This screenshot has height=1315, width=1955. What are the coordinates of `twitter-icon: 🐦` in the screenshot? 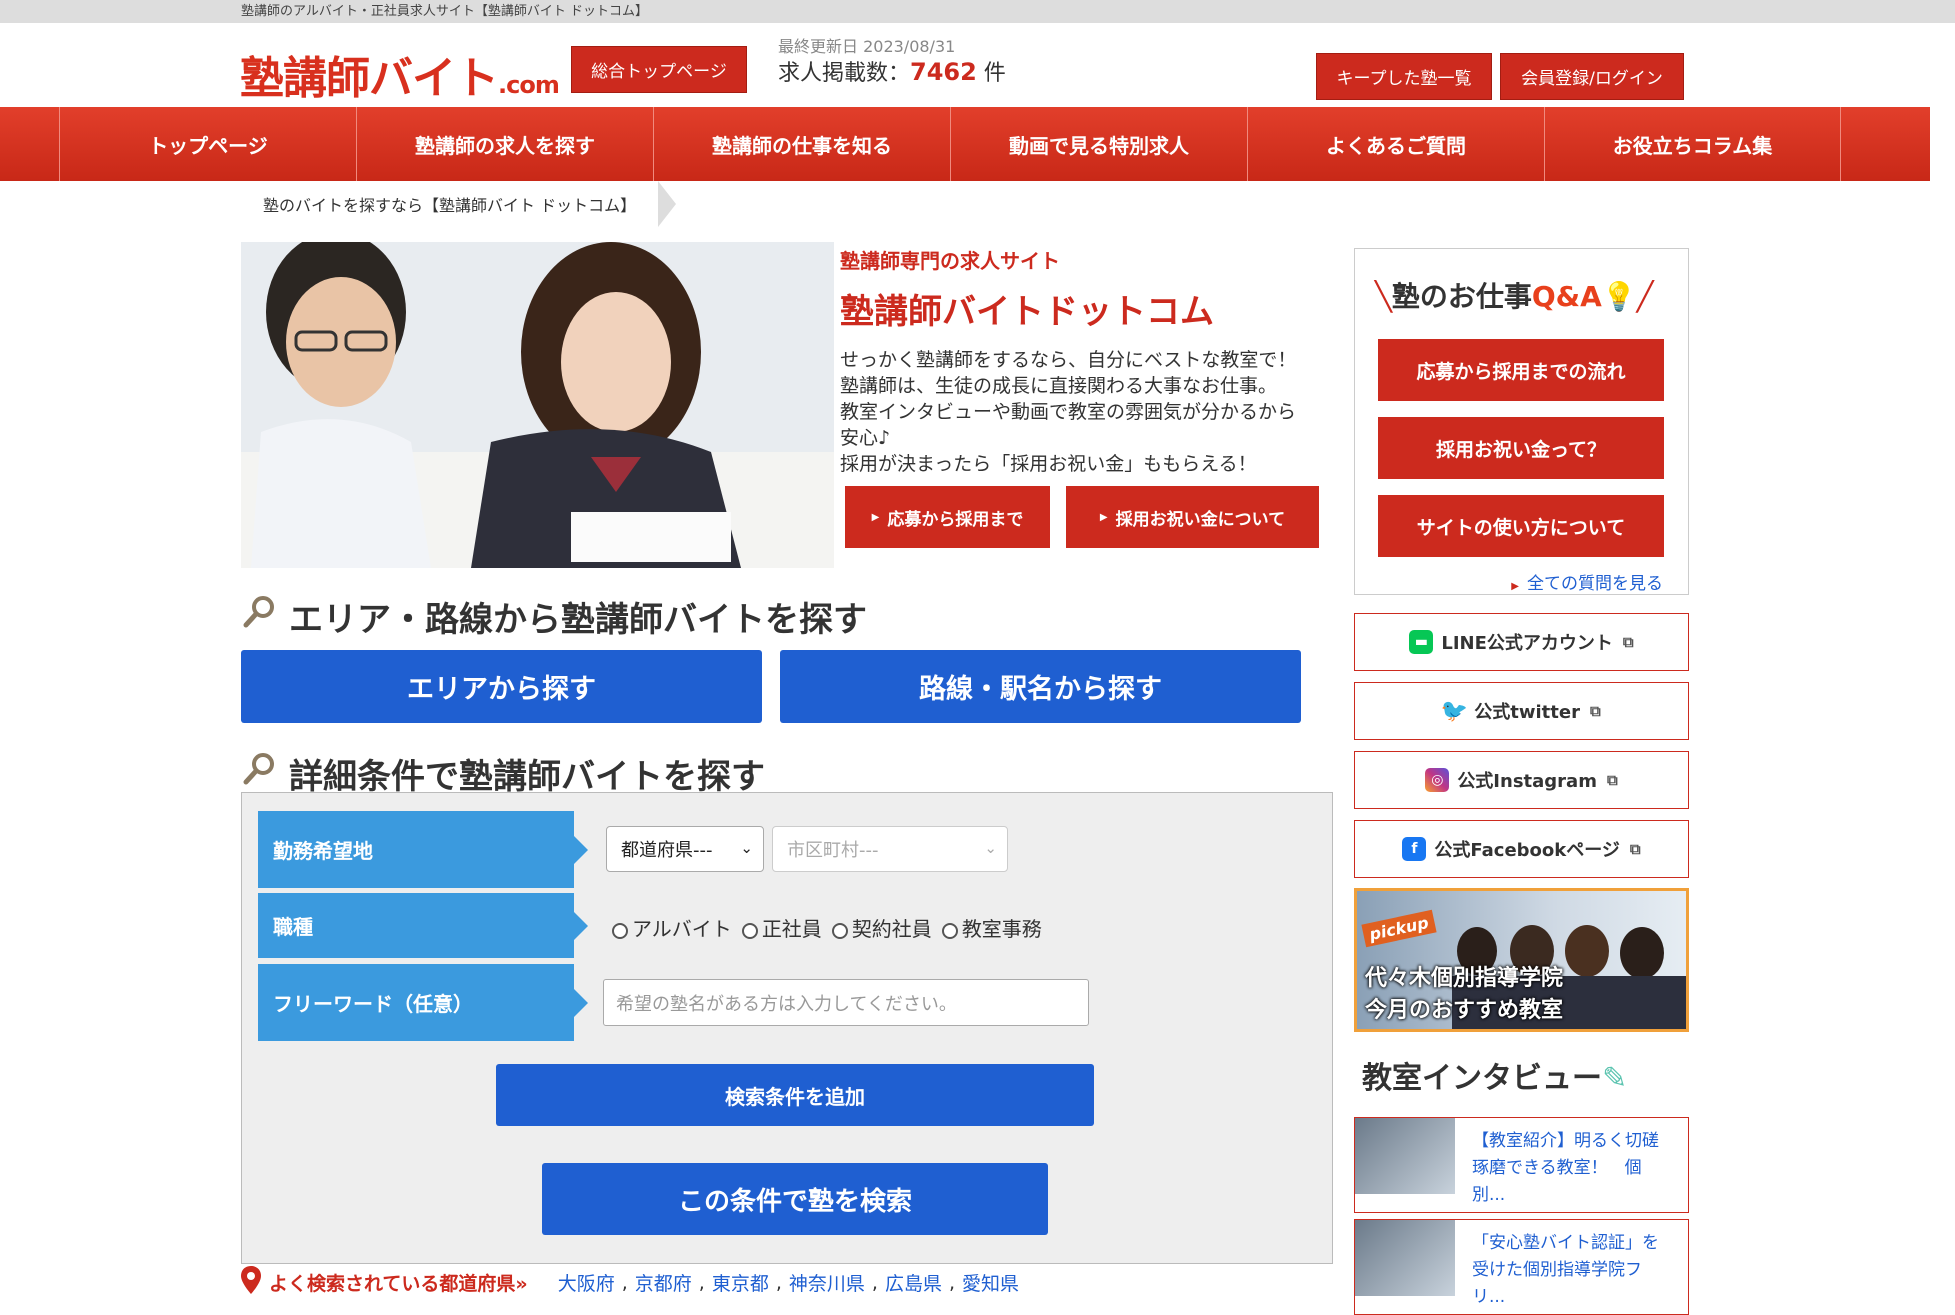 It's located at (1454, 711).